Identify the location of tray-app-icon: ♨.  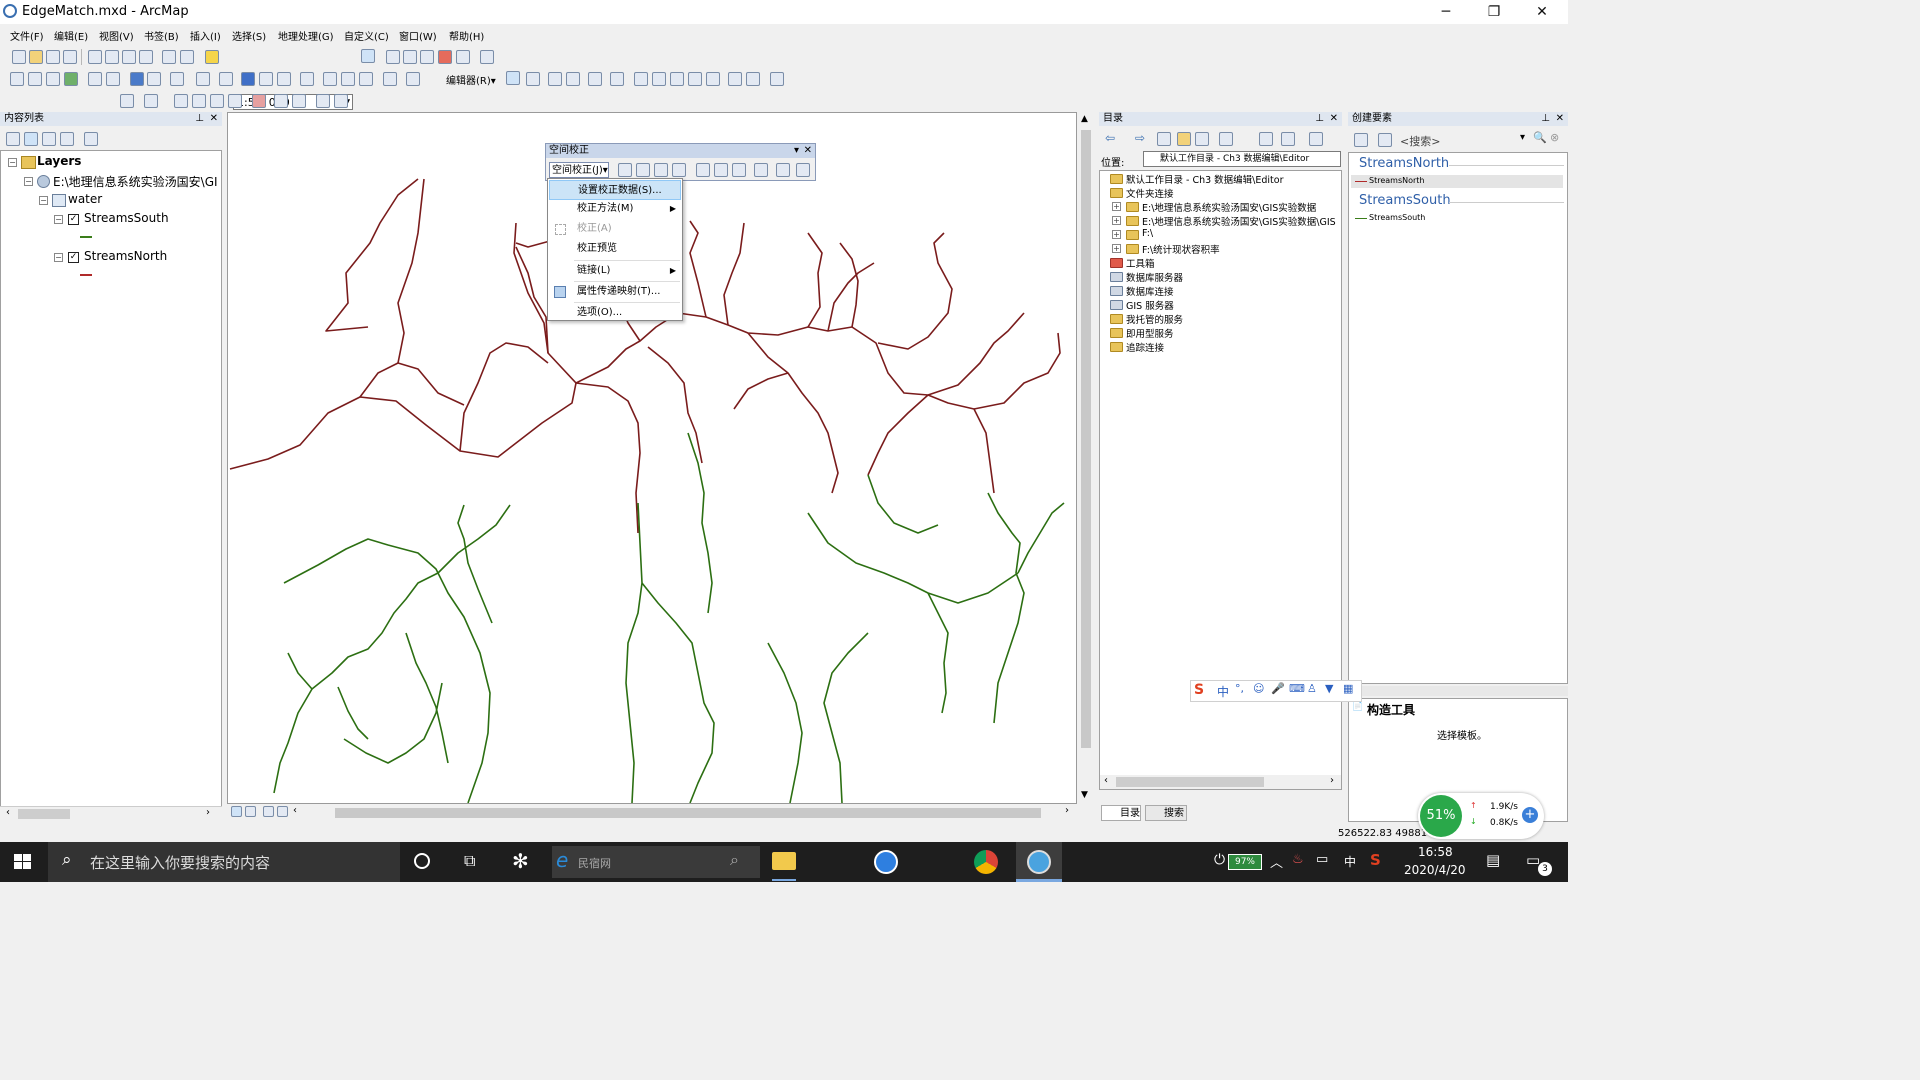
(1298, 859).